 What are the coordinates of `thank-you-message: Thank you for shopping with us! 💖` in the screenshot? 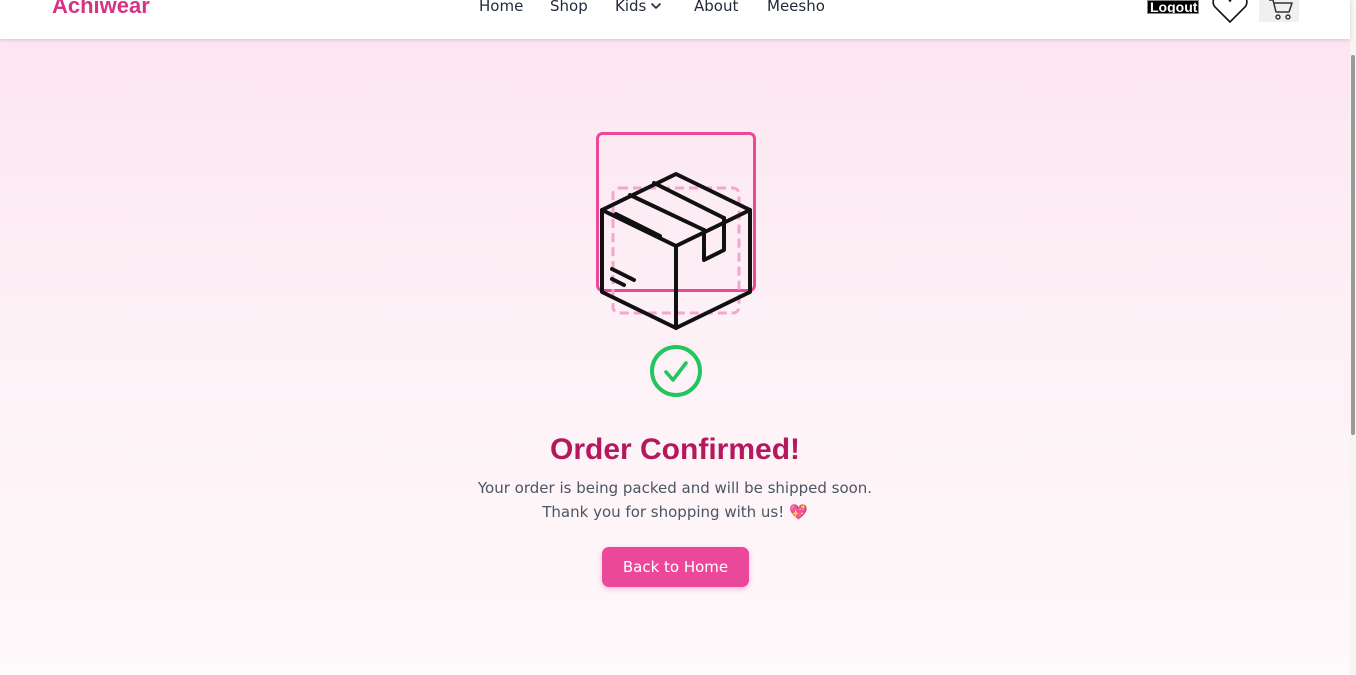 It's located at (675, 512).